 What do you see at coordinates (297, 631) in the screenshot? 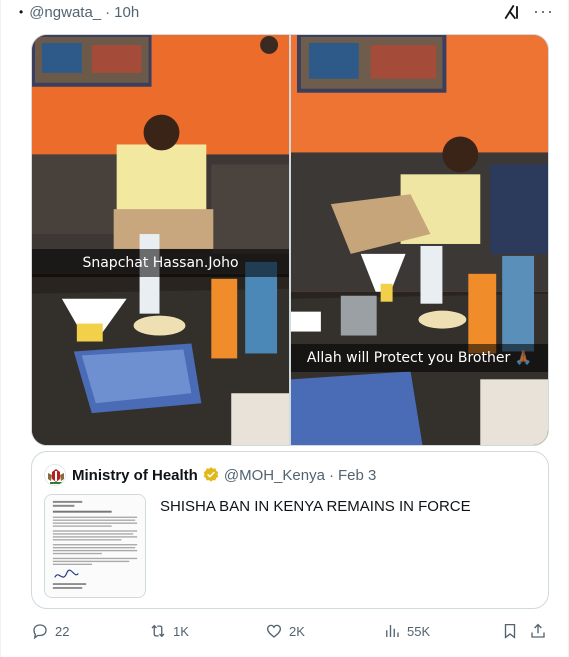
I see `like-count: 2K` at bounding box center [297, 631].